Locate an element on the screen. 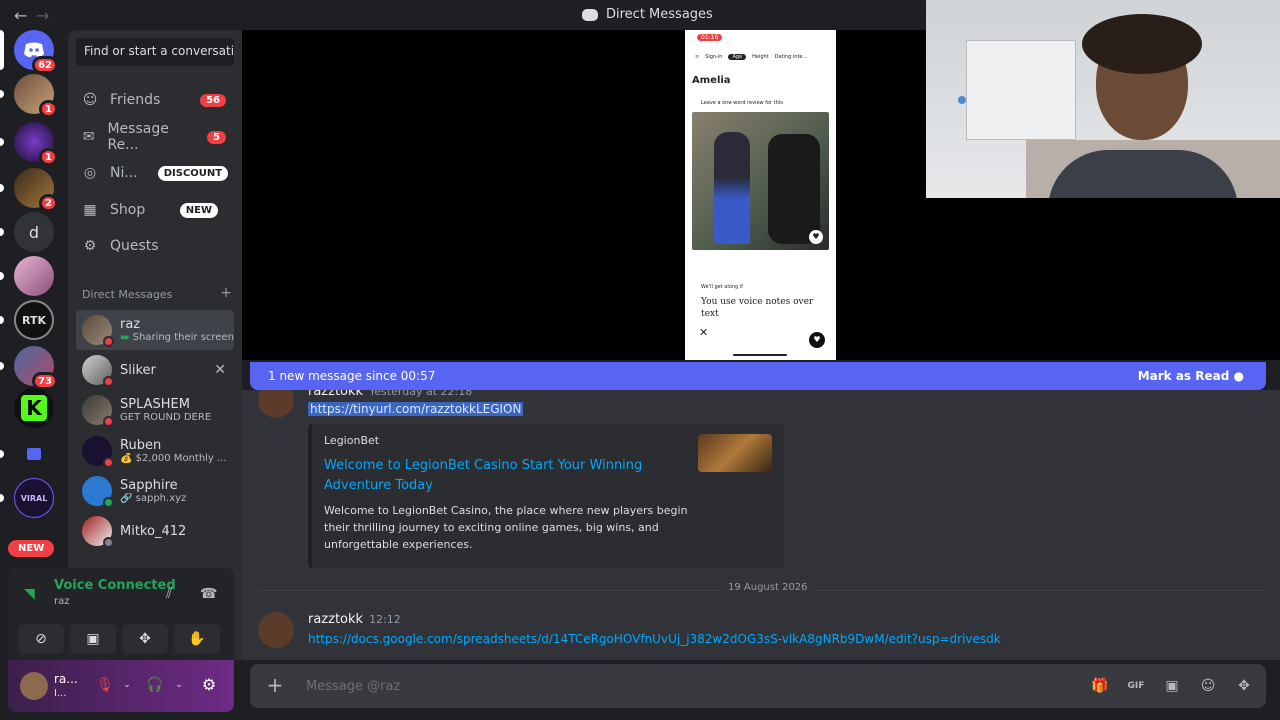 The image size is (1280, 720). friends-nav: ☺ Friends 56 is located at coordinates (155, 100).